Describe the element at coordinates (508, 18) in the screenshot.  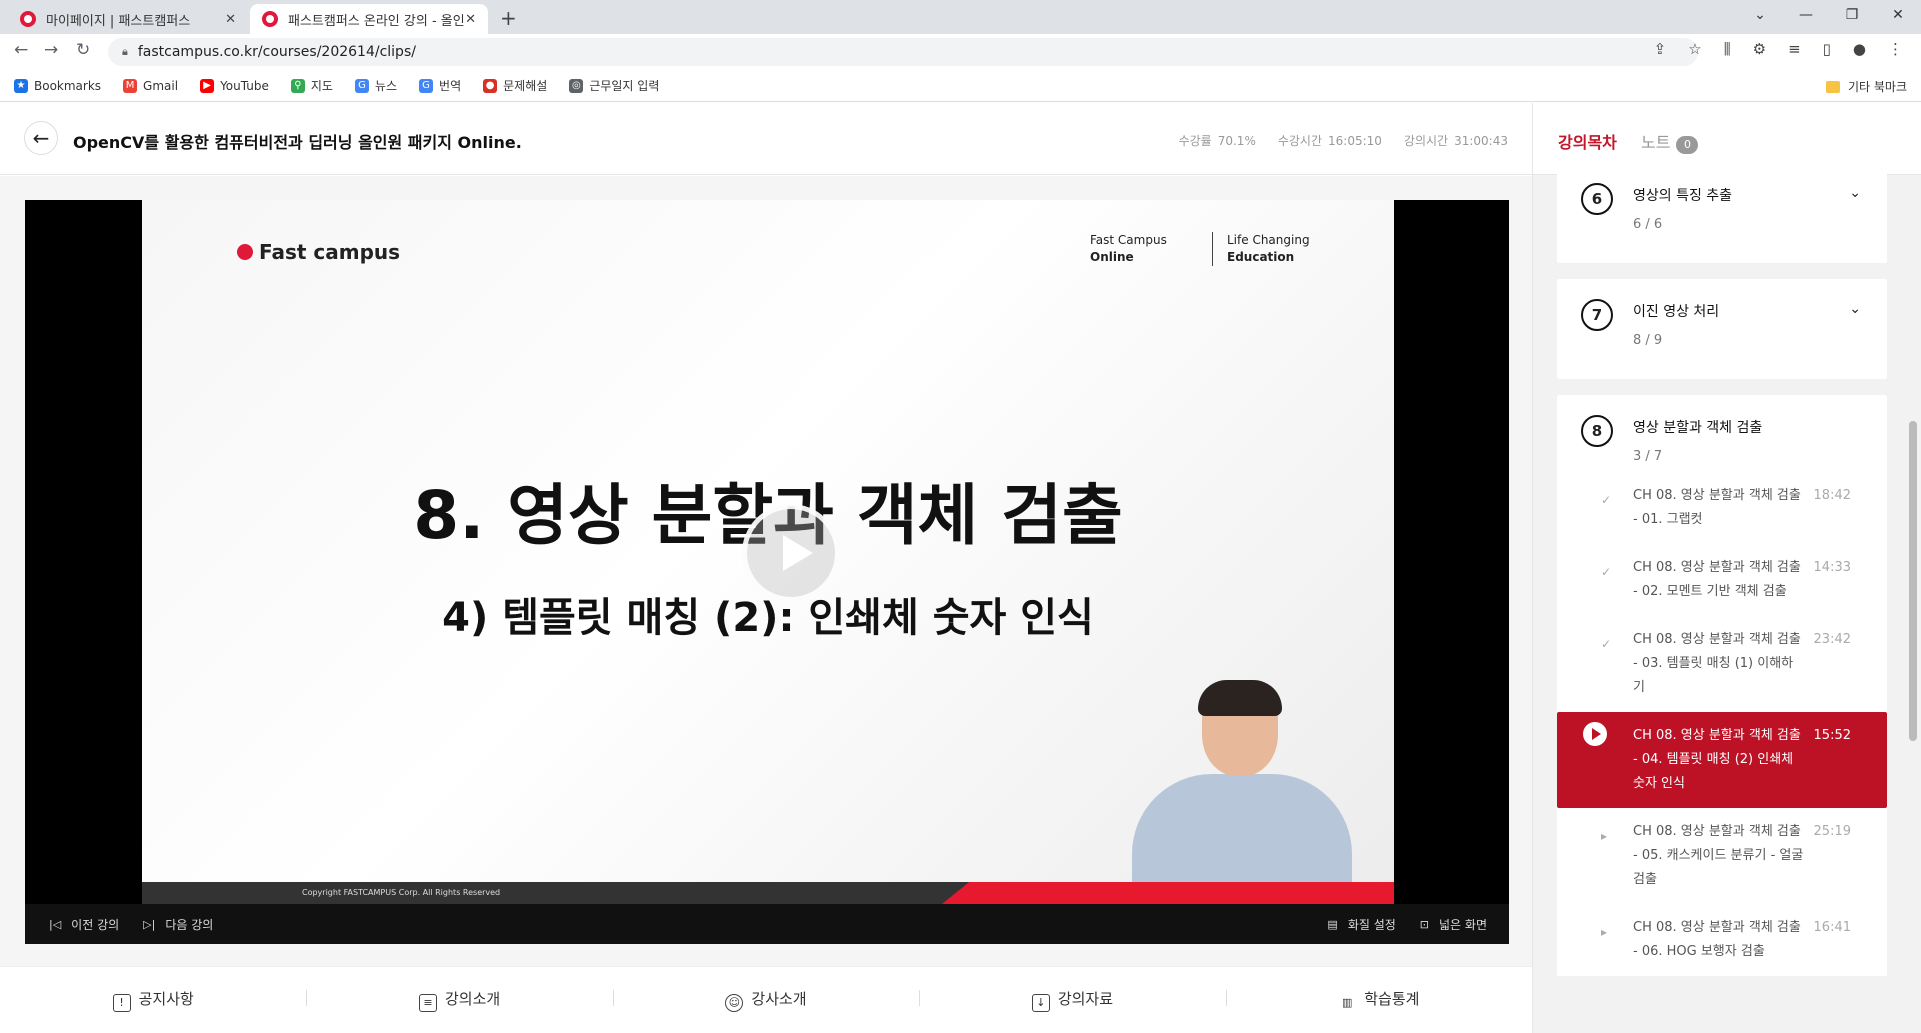
I see `new-tab-plus-icon: +` at that location.